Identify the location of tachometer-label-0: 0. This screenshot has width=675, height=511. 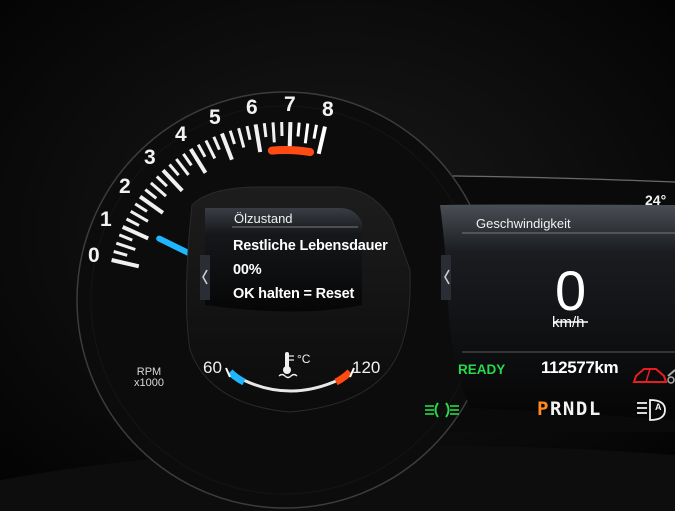
(94, 255).